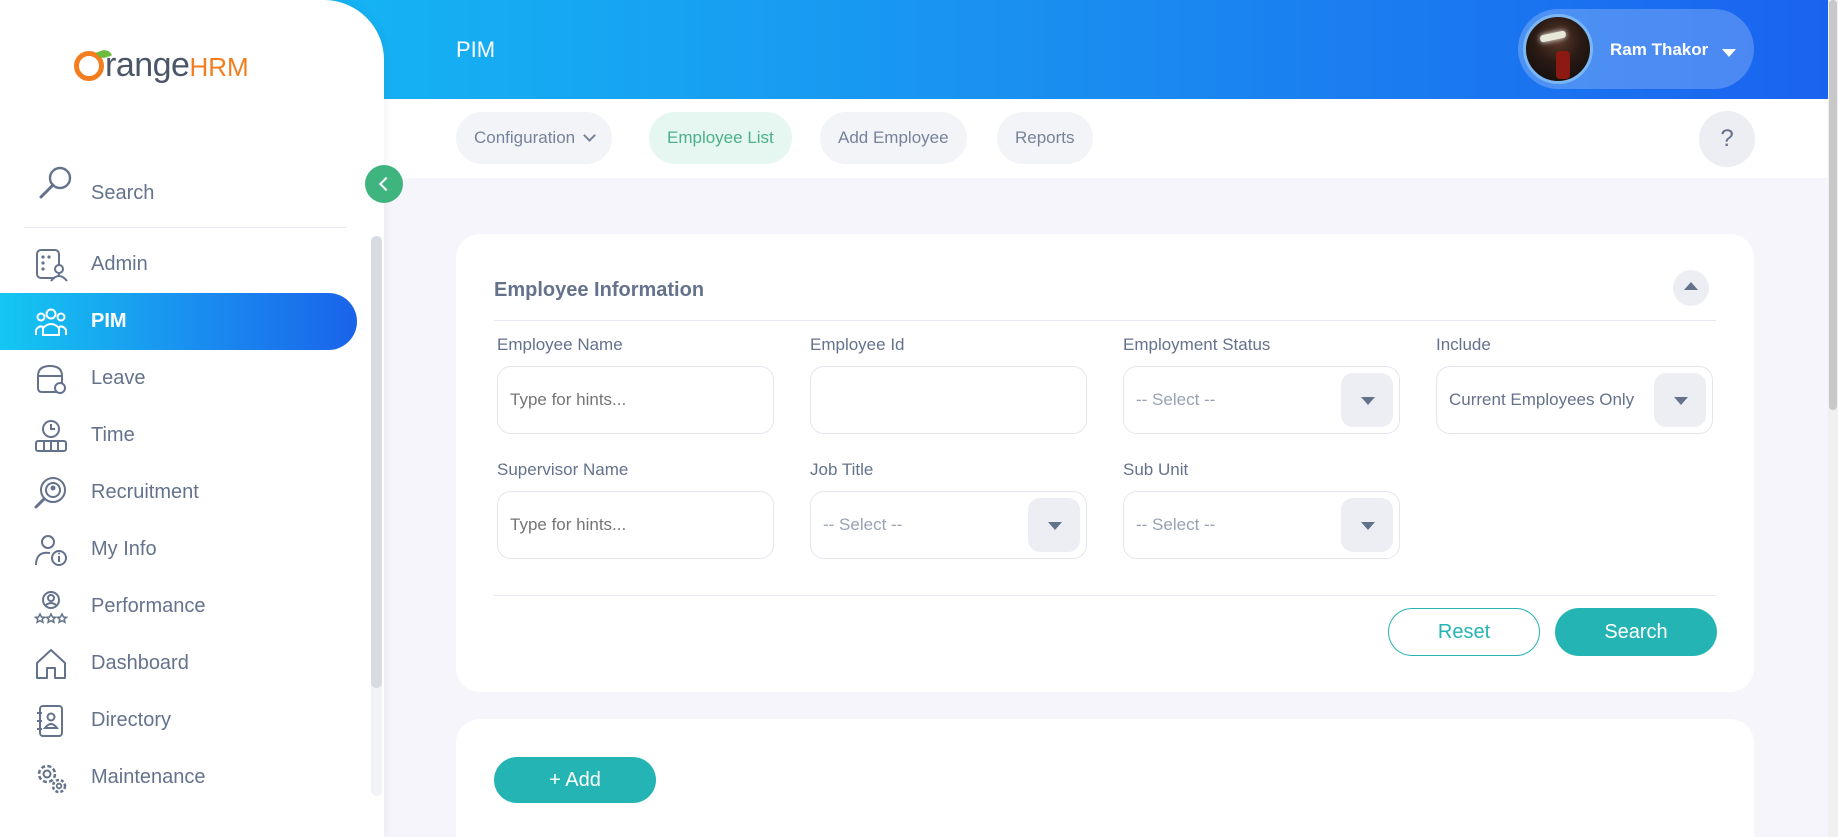 This screenshot has width=1838, height=837. I want to click on employee-name-input, so click(635, 400).